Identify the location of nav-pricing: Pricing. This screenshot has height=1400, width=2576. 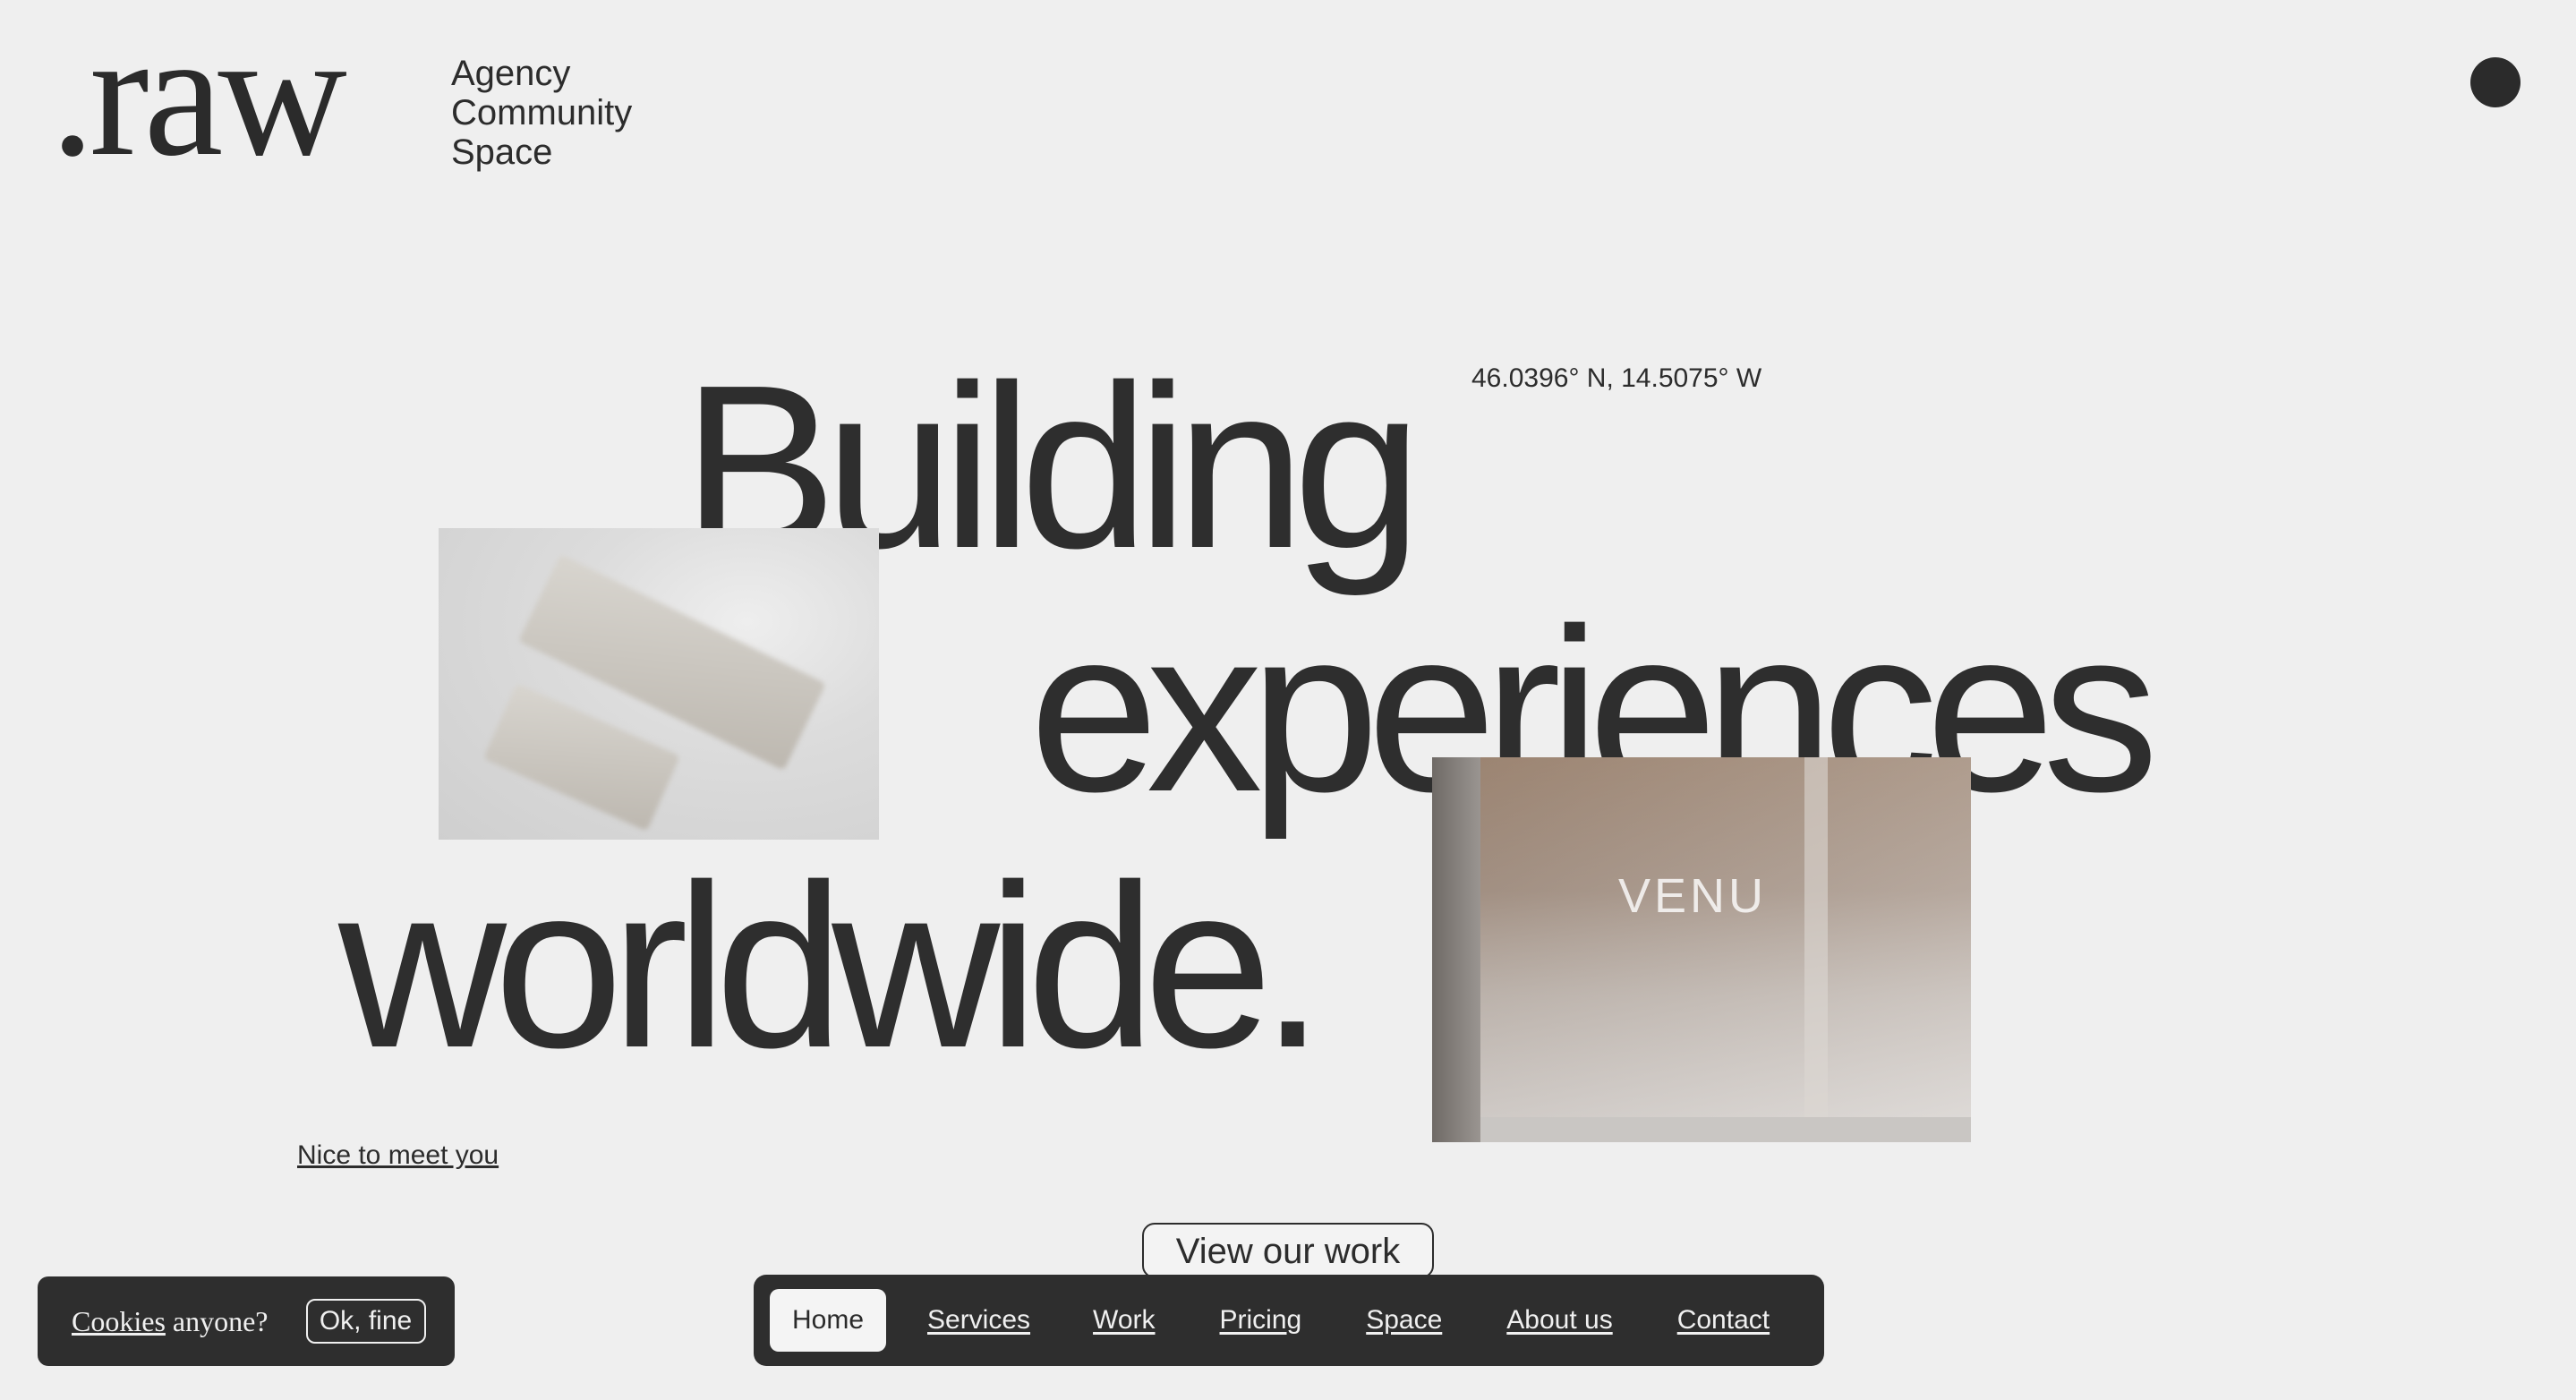
(1261, 1321).